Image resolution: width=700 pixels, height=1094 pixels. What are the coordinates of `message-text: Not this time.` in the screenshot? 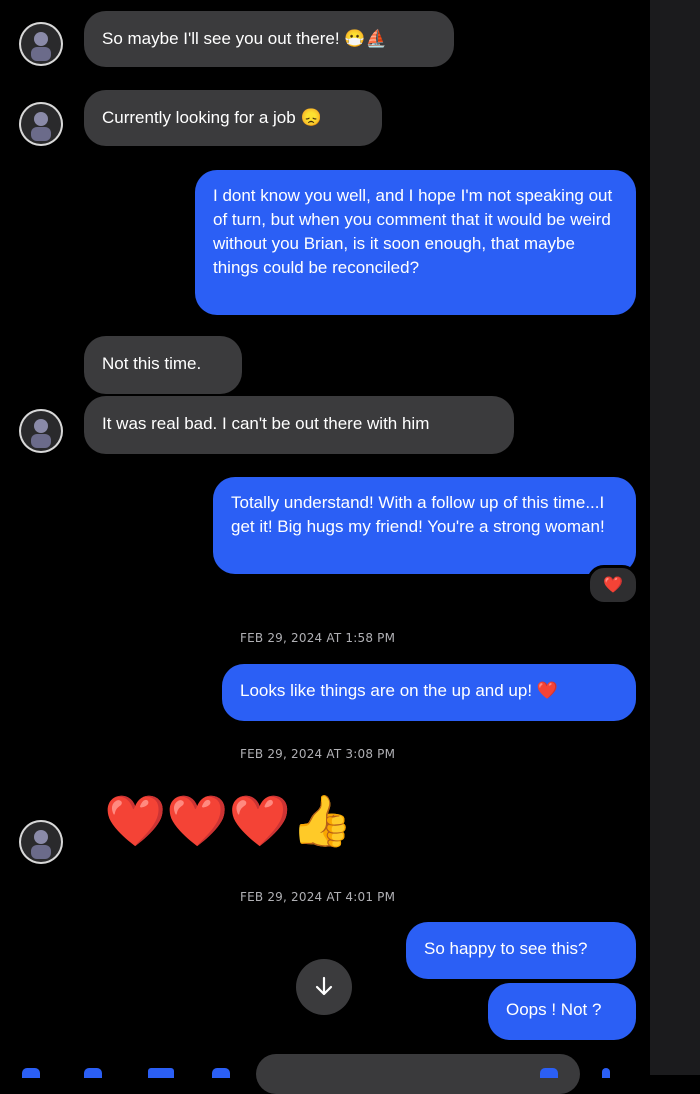 It's located at (152, 363).